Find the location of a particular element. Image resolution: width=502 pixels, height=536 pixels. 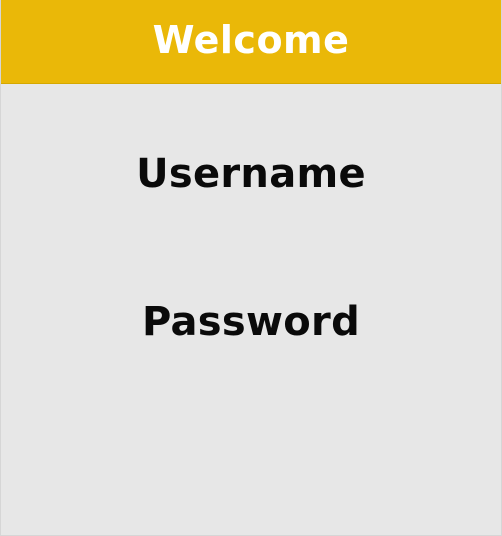

page-title: Welcome is located at coordinates (251, 39).